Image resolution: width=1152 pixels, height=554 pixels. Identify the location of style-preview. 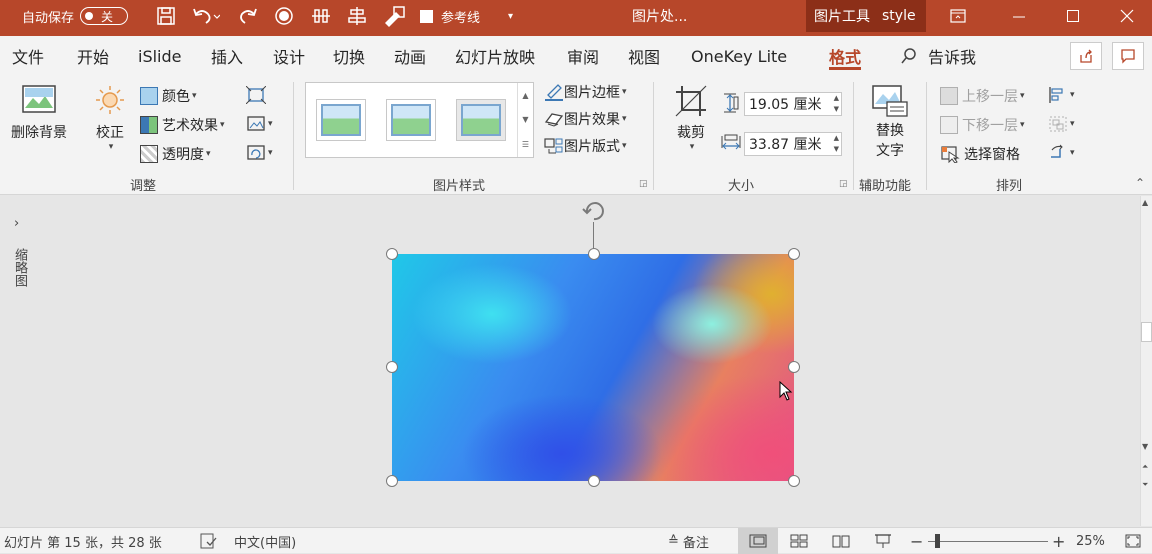
(341, 120).